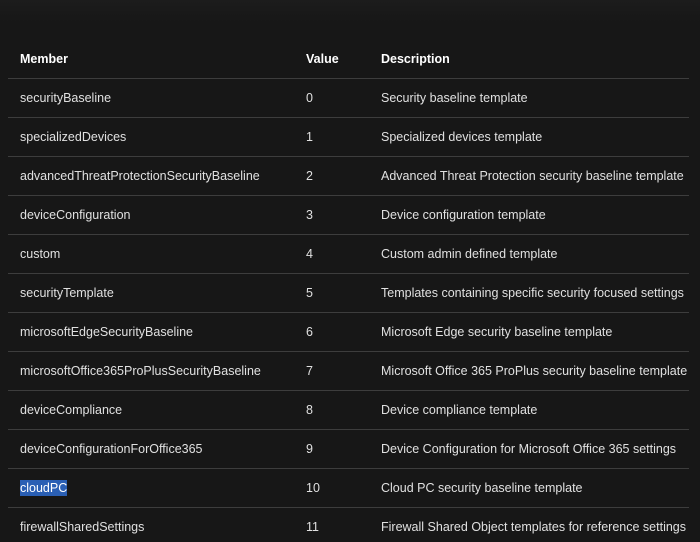  Describe the element at coordinates (71, 410) in the screenshot. I see `member-name: deviceCompliance` at that location.